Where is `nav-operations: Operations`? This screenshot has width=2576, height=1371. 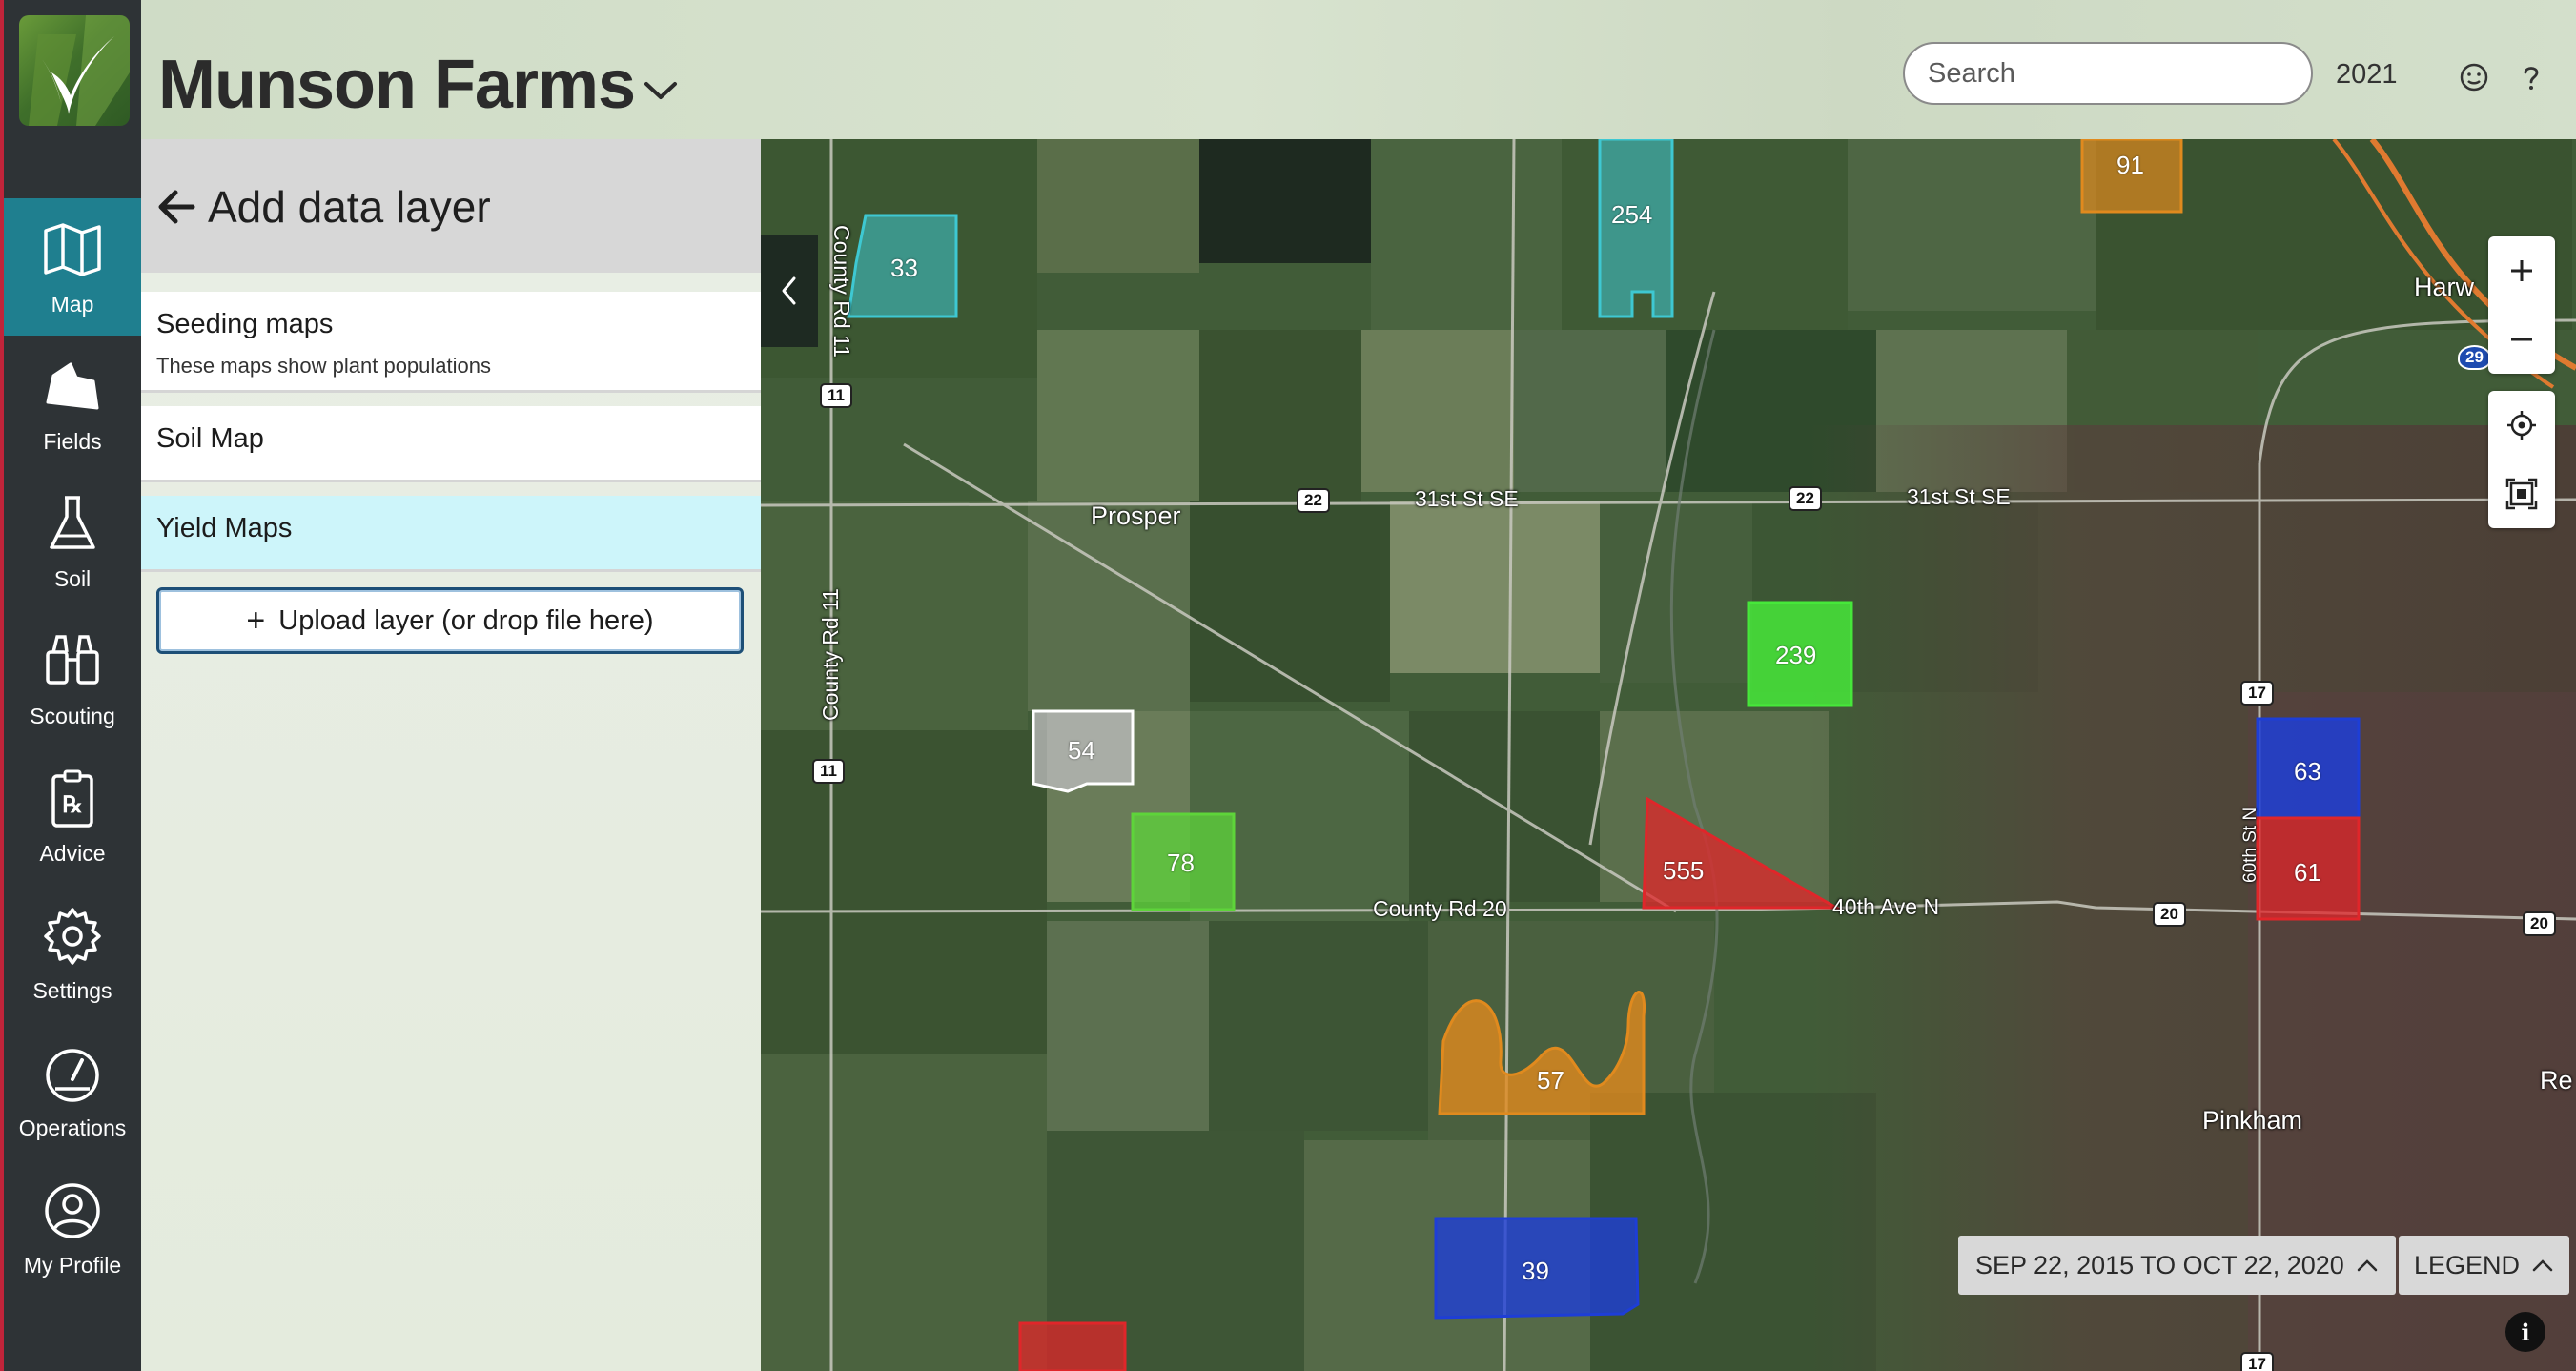 nav-operations: Operations is located at coordinates (72, 1090).